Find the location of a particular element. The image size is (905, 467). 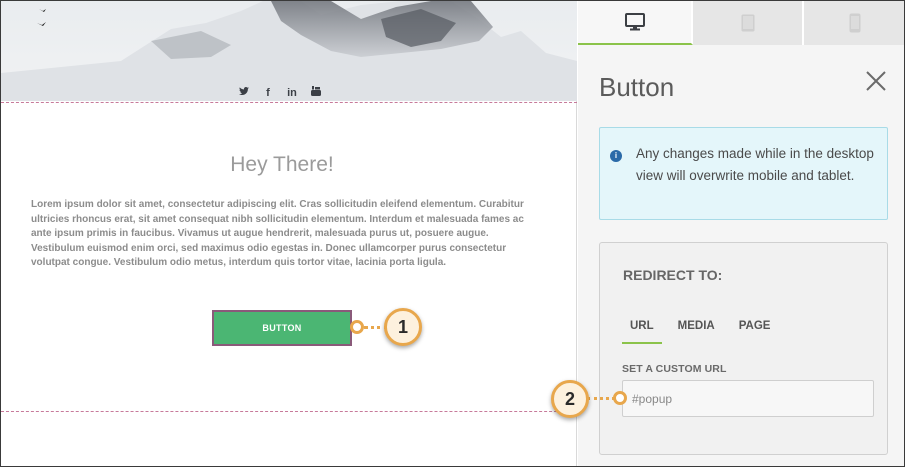

redirect-title: REDIRECT TO: is located at coordinates (673, 275).